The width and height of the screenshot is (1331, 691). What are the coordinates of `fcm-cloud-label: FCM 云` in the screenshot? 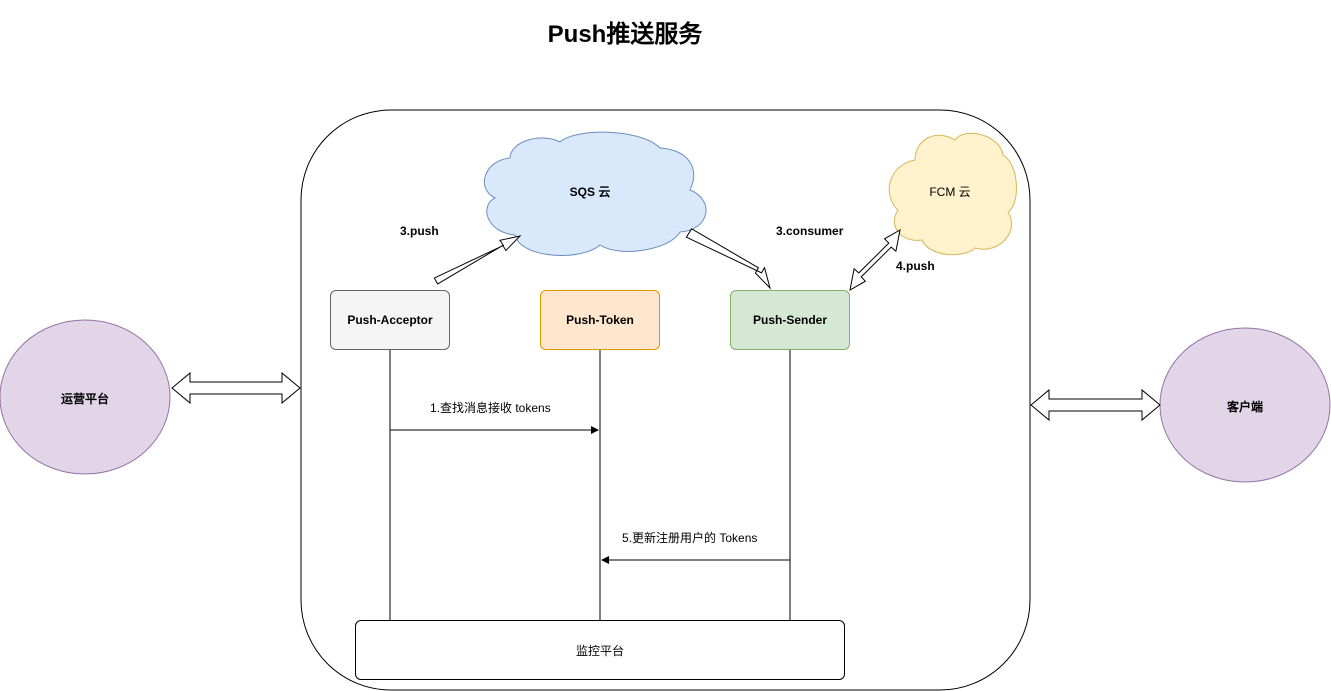 It's located at (950, 192).